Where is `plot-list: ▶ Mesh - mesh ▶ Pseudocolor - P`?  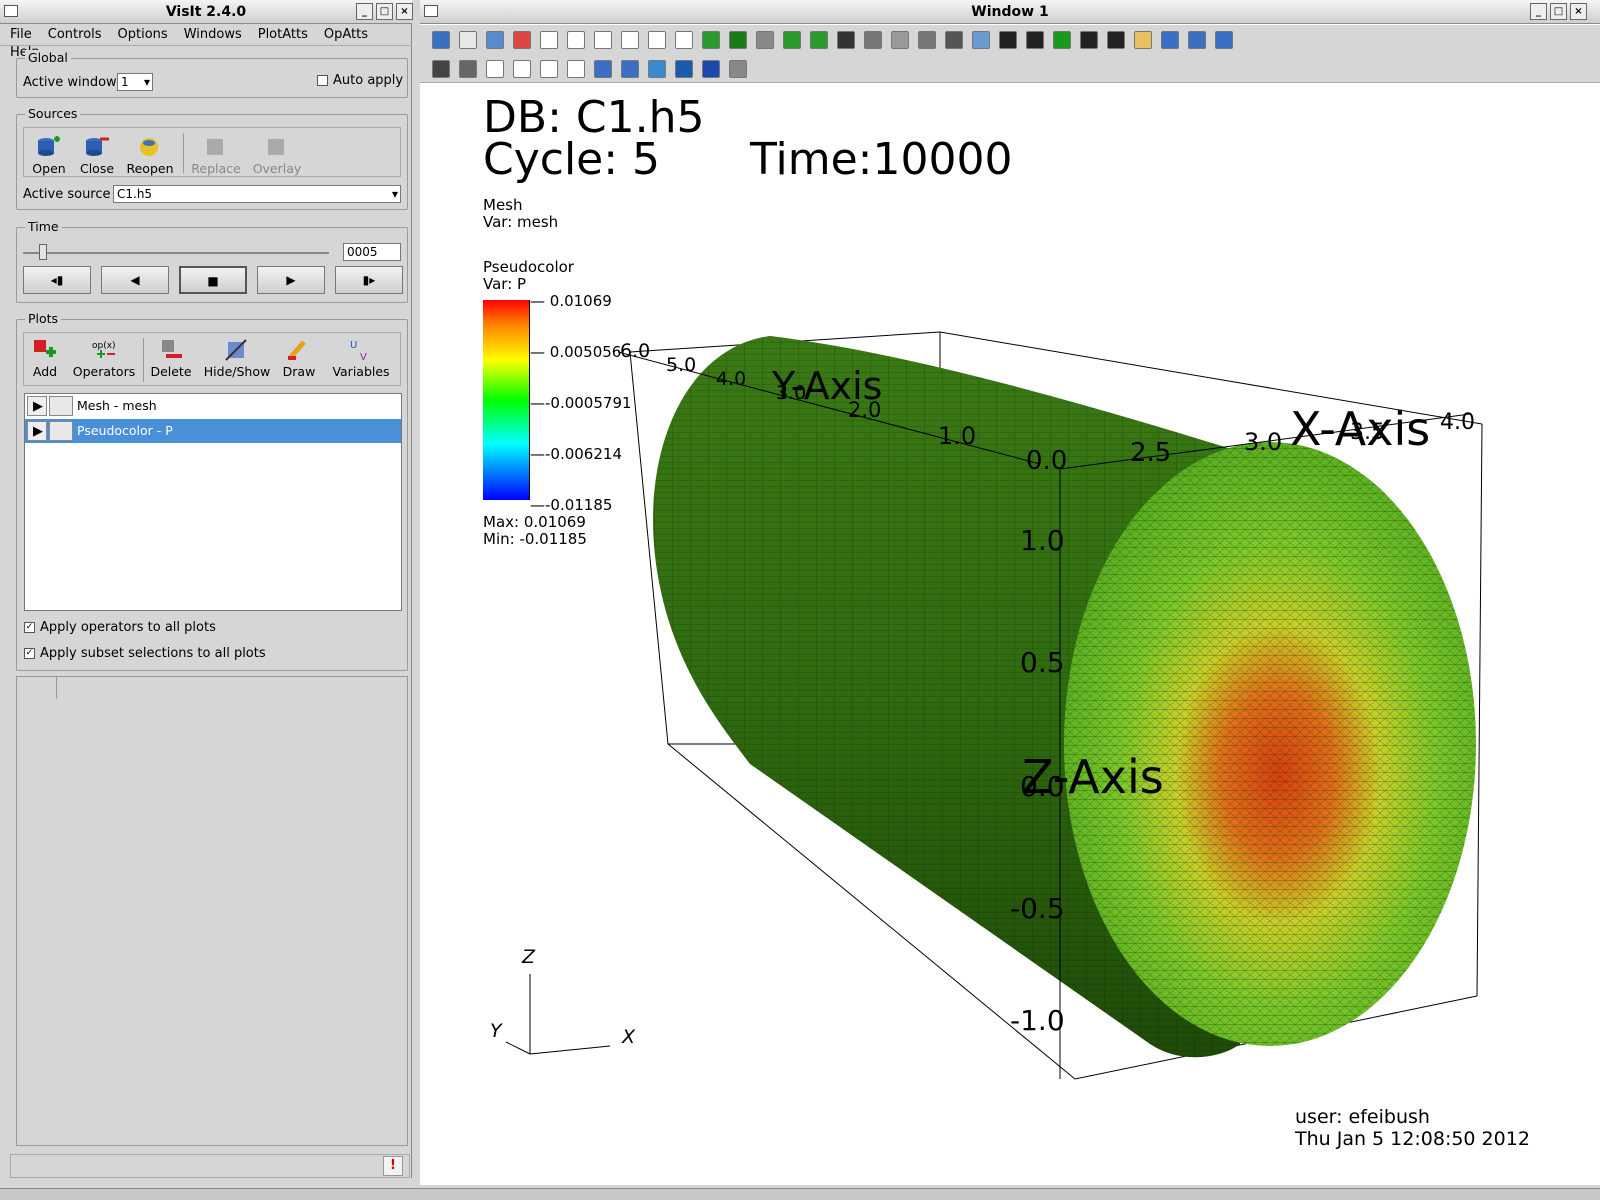 plot-list: ▶ Mesh - mesh ▶ Pseudocolor - P is located at coordinates (213, 502).